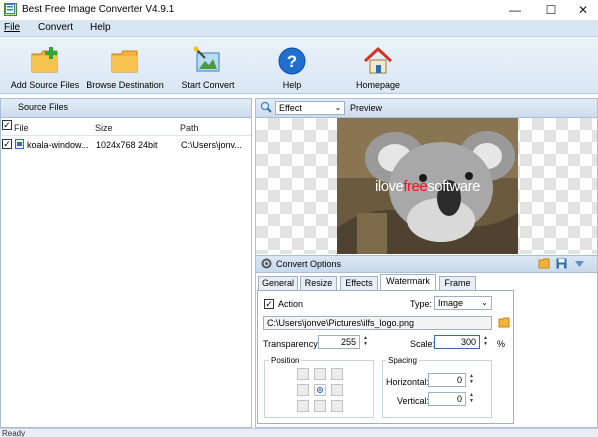 Image resolution: width=598 pixels, height=437 pixels. What do you see at coordinates (471, 399) in the screenshot?
I see `vertical-stepper: ▲ ▼` at bounding box center [471, 399].